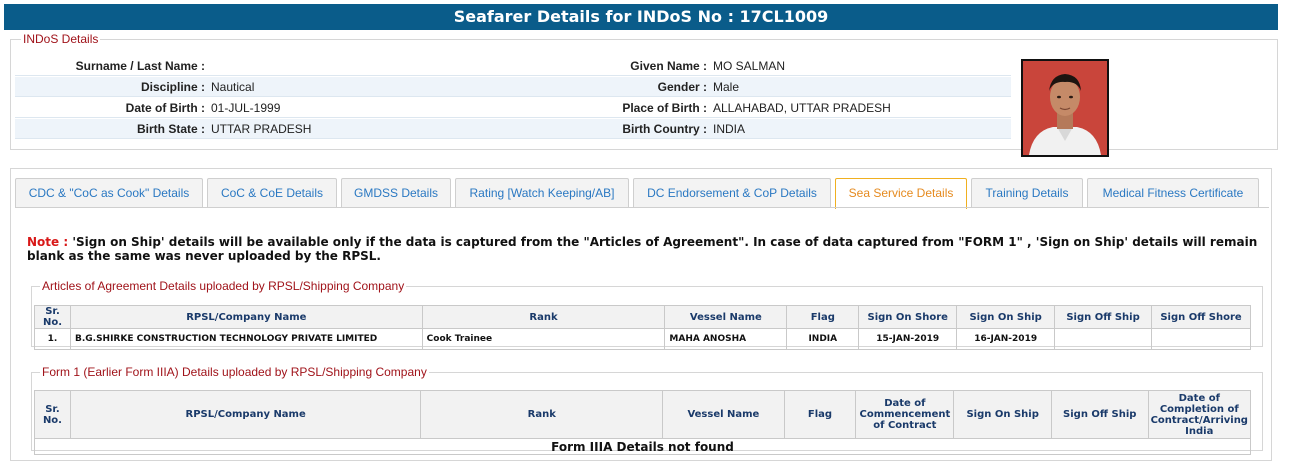 The image size is (1306, 463). What do you see at coordinates (726, 339) in the screenshot?
I see `cell-vessel-name: MAHA ANOSHA` at bounding box center [726, 339].